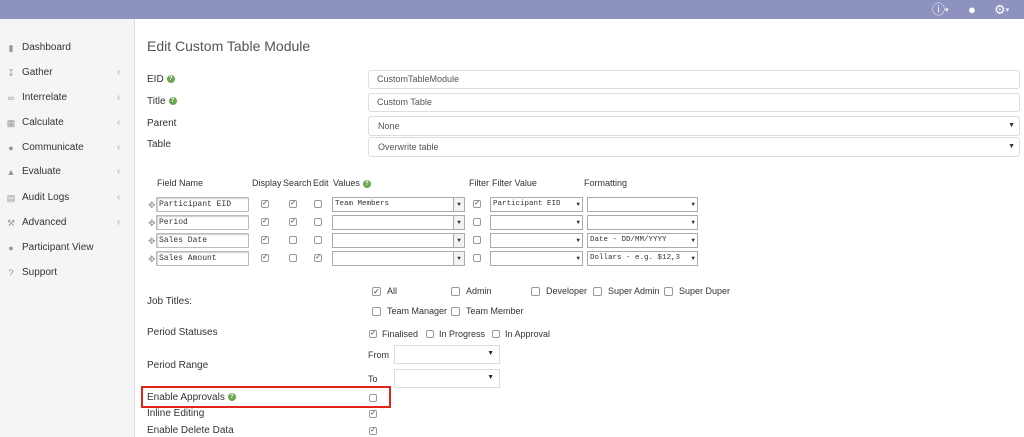 This screenshot has width=1024, height=437. Describe the element at coordinates (694, 79) in the screenshot. I see `eid-input: CustomTableModule` at that location.